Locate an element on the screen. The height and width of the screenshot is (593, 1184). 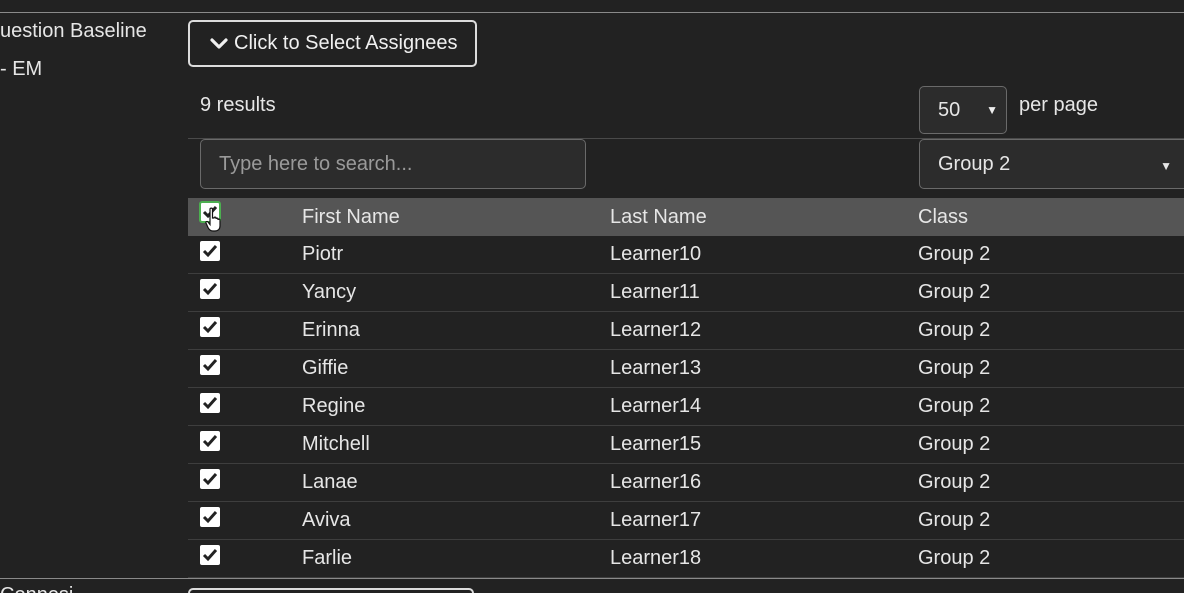
first-name-cell: Piotr is located at coordinates (323, 254).